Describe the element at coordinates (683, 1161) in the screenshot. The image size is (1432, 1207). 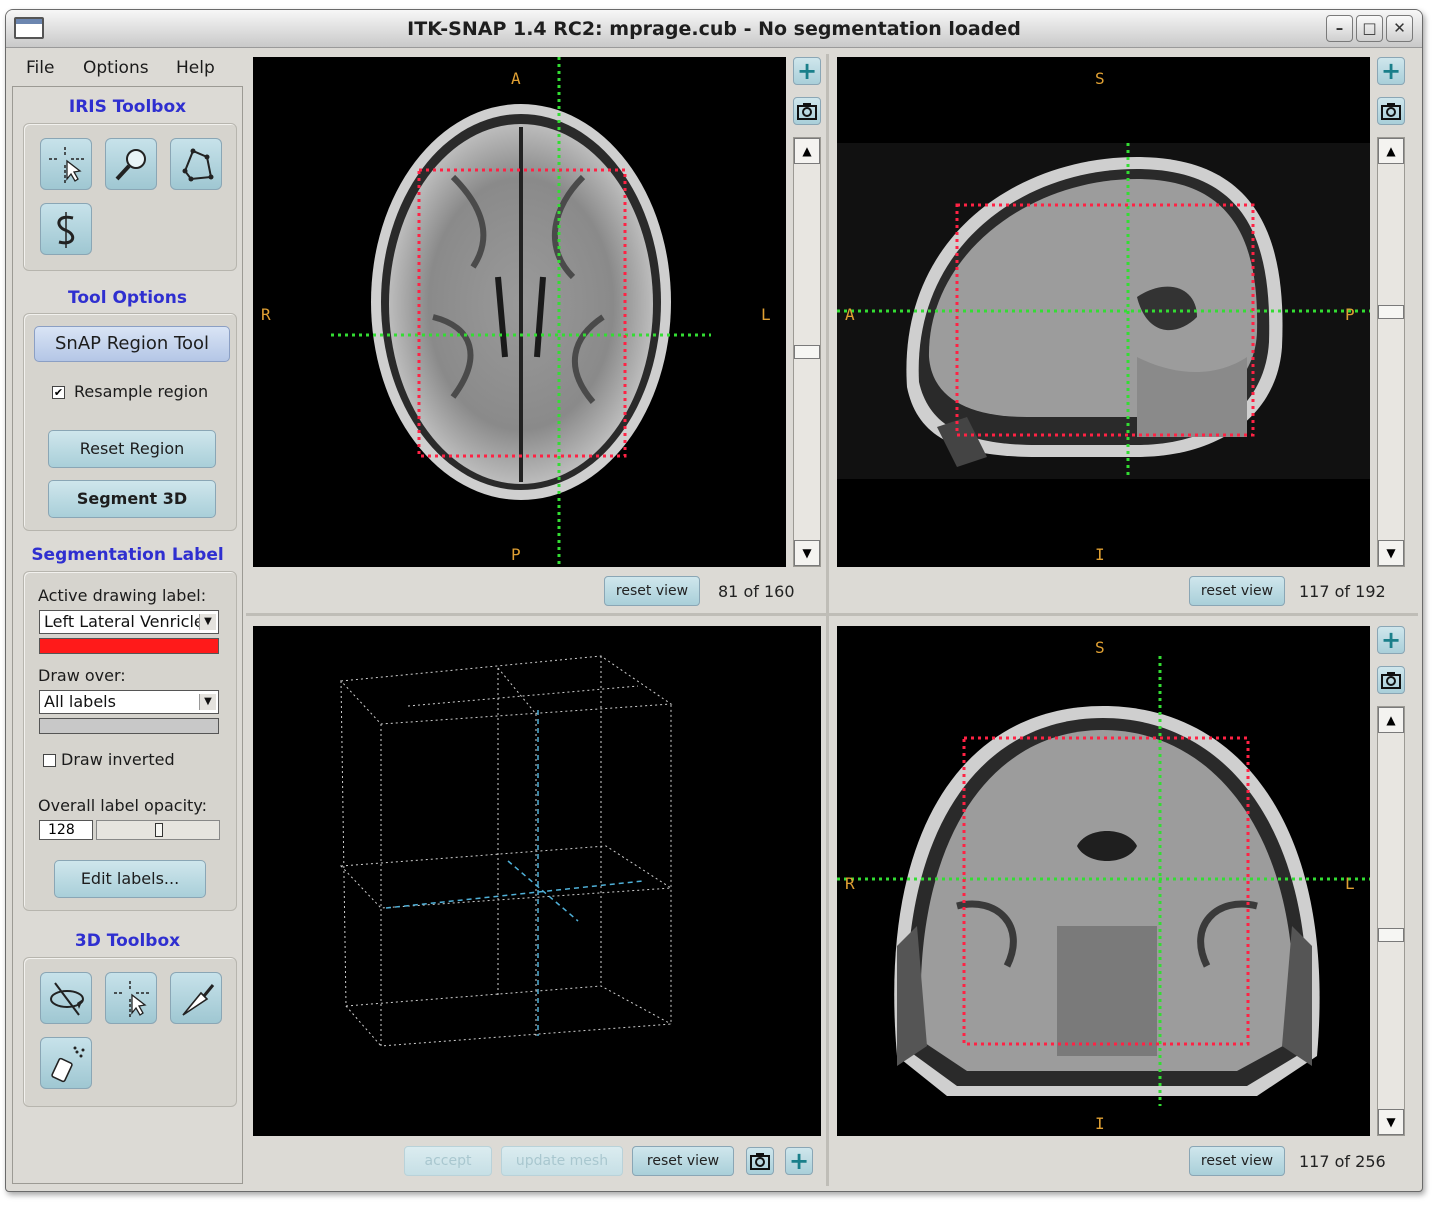
I see `3d-reset-view-button: reset view` at that location.